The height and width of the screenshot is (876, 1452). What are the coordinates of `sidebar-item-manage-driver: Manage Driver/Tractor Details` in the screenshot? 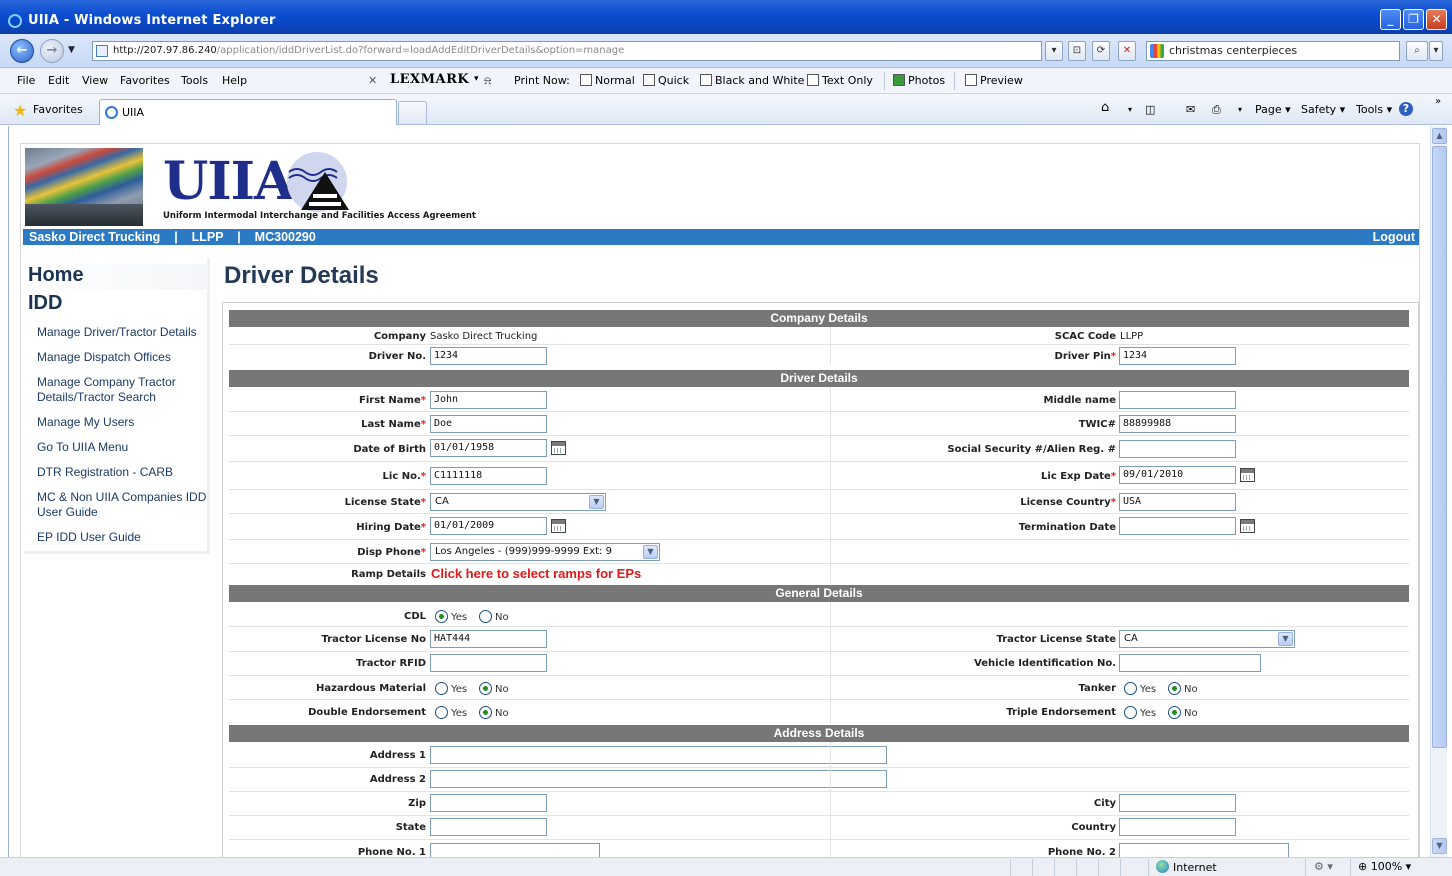 It's located at (126, 332).